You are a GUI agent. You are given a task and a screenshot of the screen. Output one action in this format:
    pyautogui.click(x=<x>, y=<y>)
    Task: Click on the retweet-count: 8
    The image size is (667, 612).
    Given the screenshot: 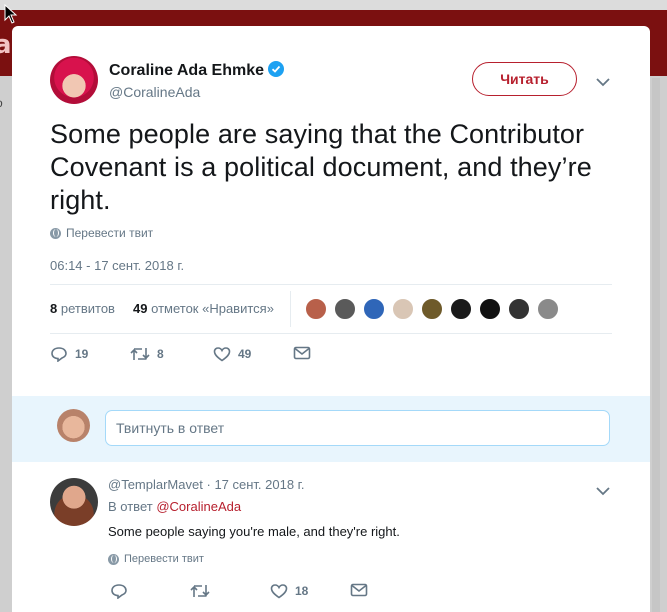 What is the action you would take?
    pyautogui.click(x=160, y=354)
    